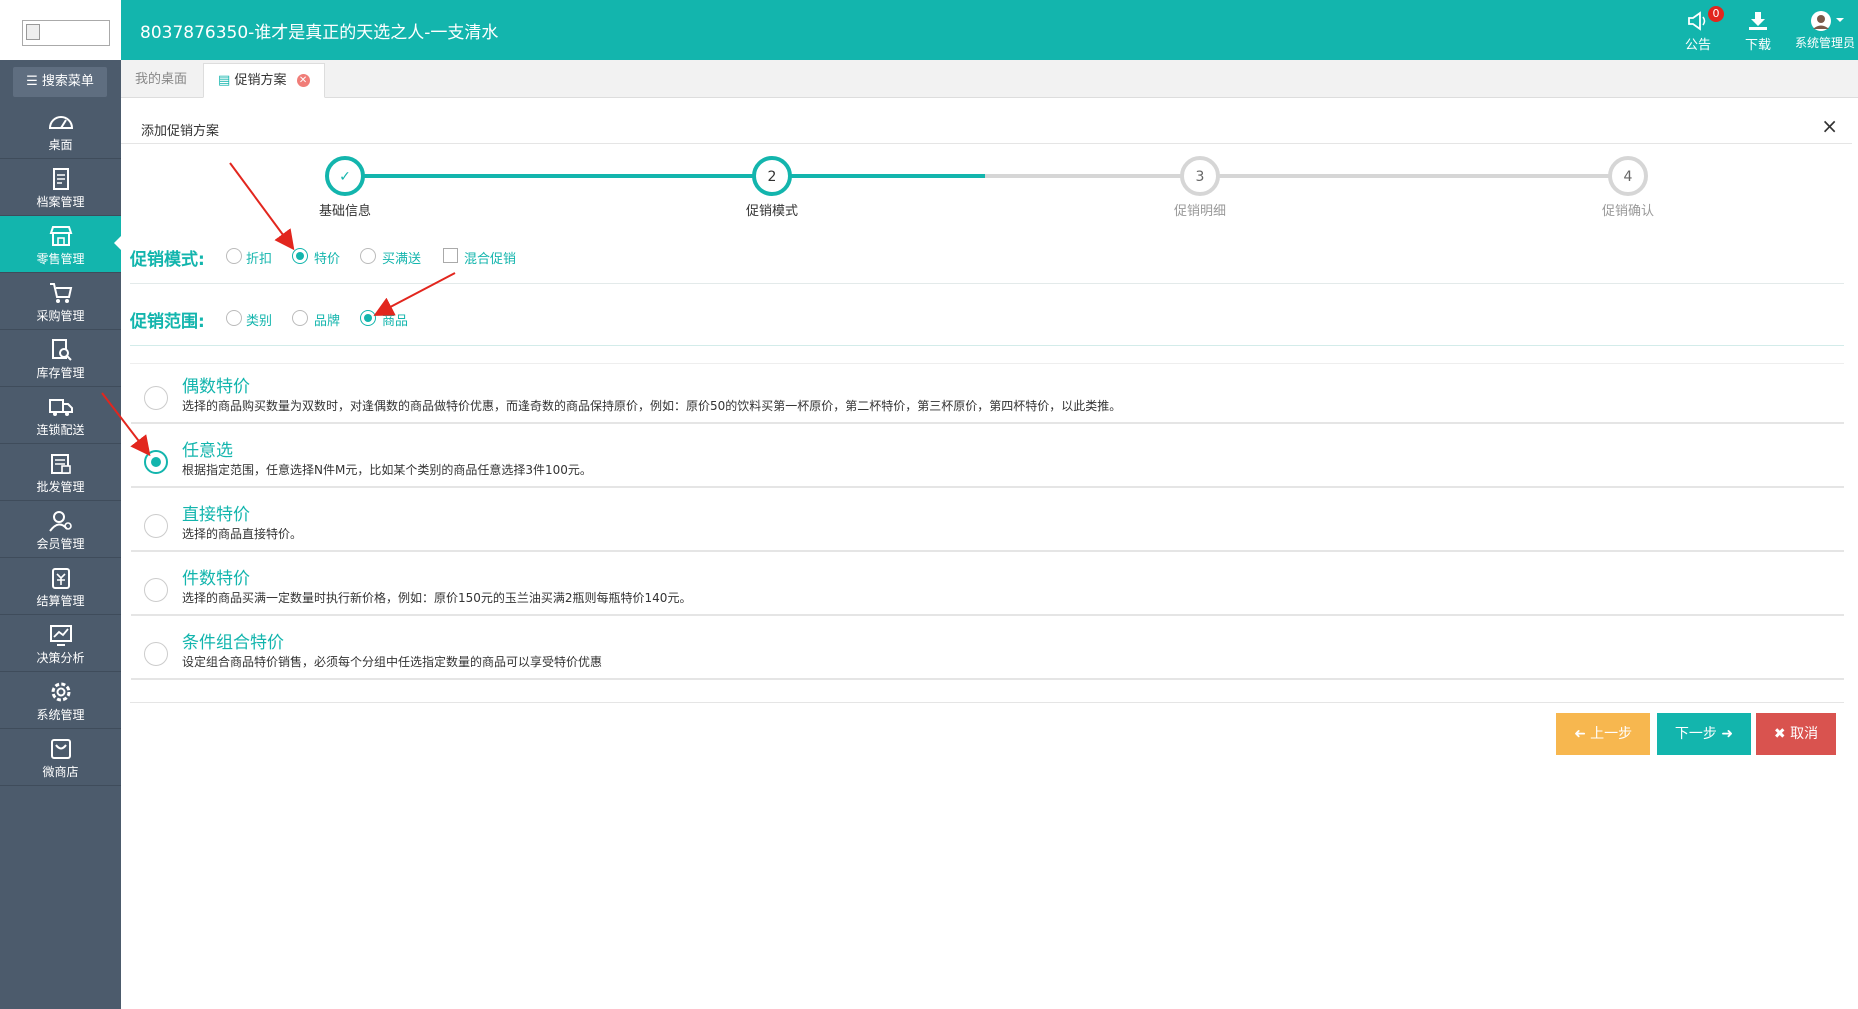 This screenshot has width=1858, height=1009. Describe the element at coordinates (60, 430) in the screenshot. I see `sidebar-item-label: 连锁配送` at that location.